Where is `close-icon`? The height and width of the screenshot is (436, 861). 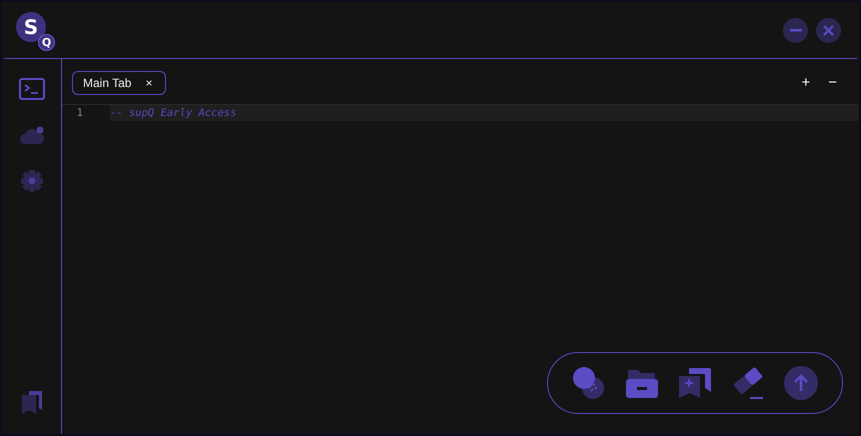 close-icon is located at coordinates (828, 30).